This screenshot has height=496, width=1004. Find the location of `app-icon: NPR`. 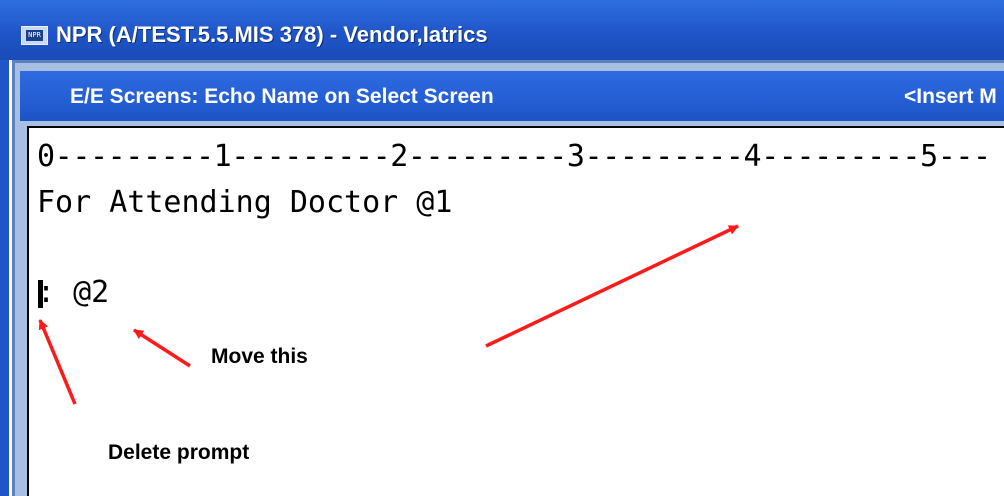

app-icon: NPR is located at coordinates (34, 35).